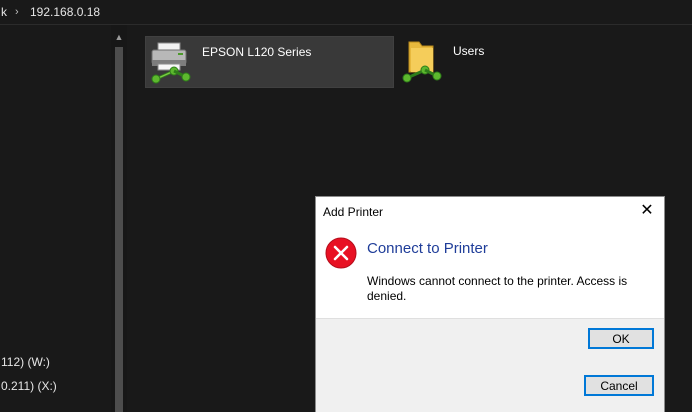 The image size is (692, 412). What do you see at coordinates (17, 12) in the screenshot?
I see `chevron-right-icon: ›` at bounding box center [17, 12].